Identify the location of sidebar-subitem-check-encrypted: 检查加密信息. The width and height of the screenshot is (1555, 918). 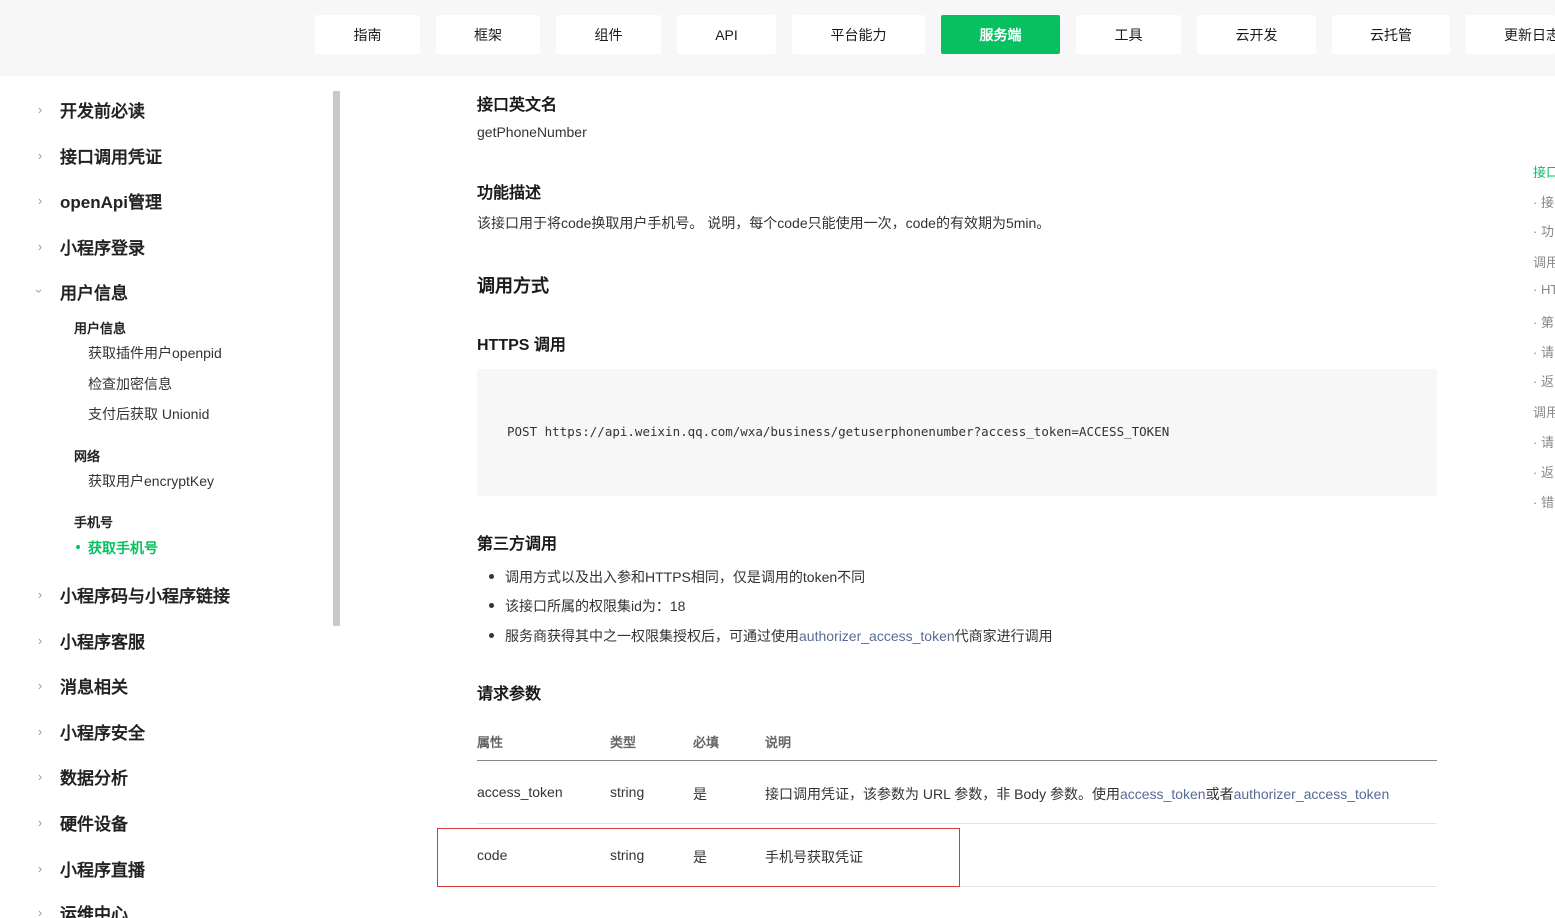
(130, 384).